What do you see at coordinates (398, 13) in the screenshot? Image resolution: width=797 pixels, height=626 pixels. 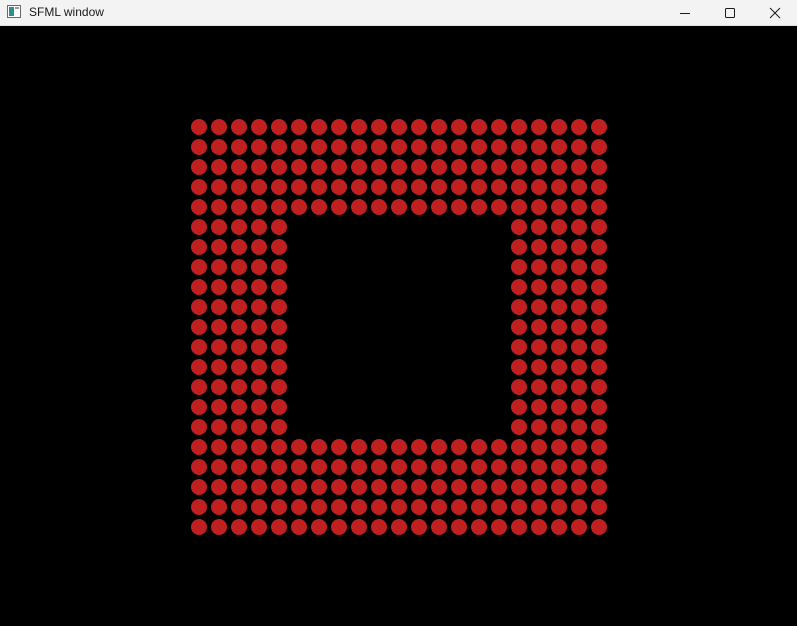 I see `title-bar: SFML window` at bounding box center [398, 13].